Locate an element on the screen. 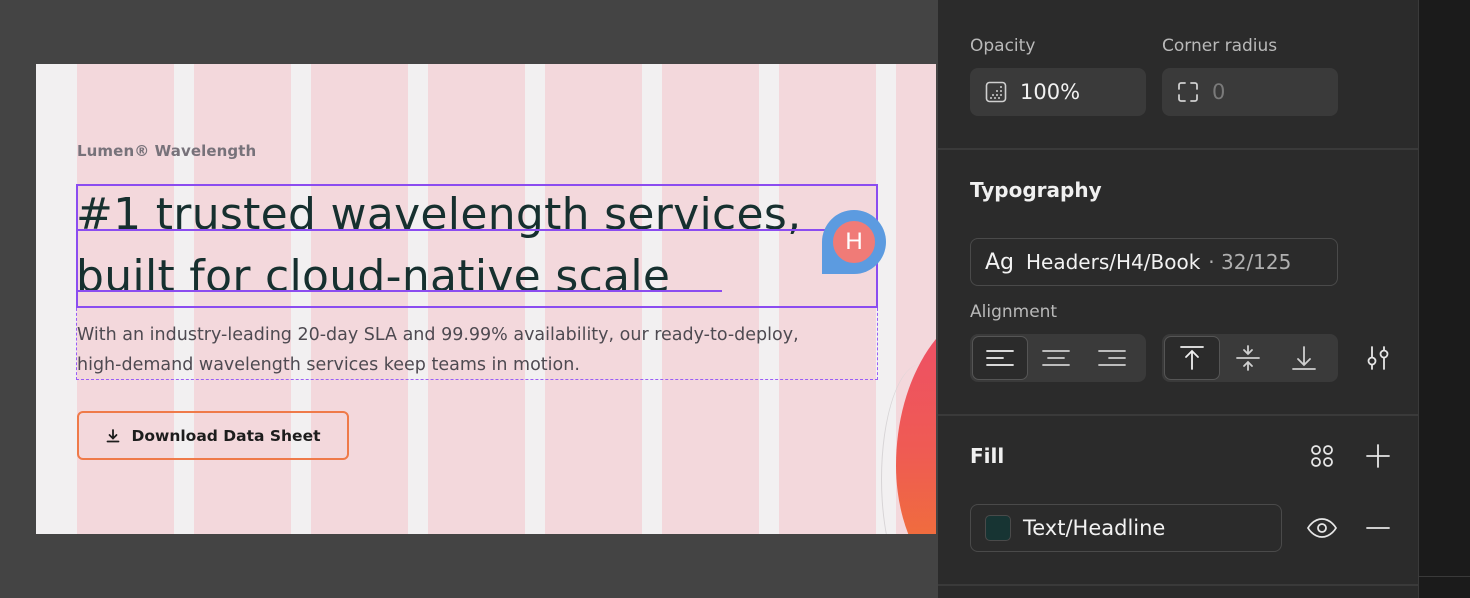 The image size is (1470, 598). minus-icon is located at coordinates (1378, 528).